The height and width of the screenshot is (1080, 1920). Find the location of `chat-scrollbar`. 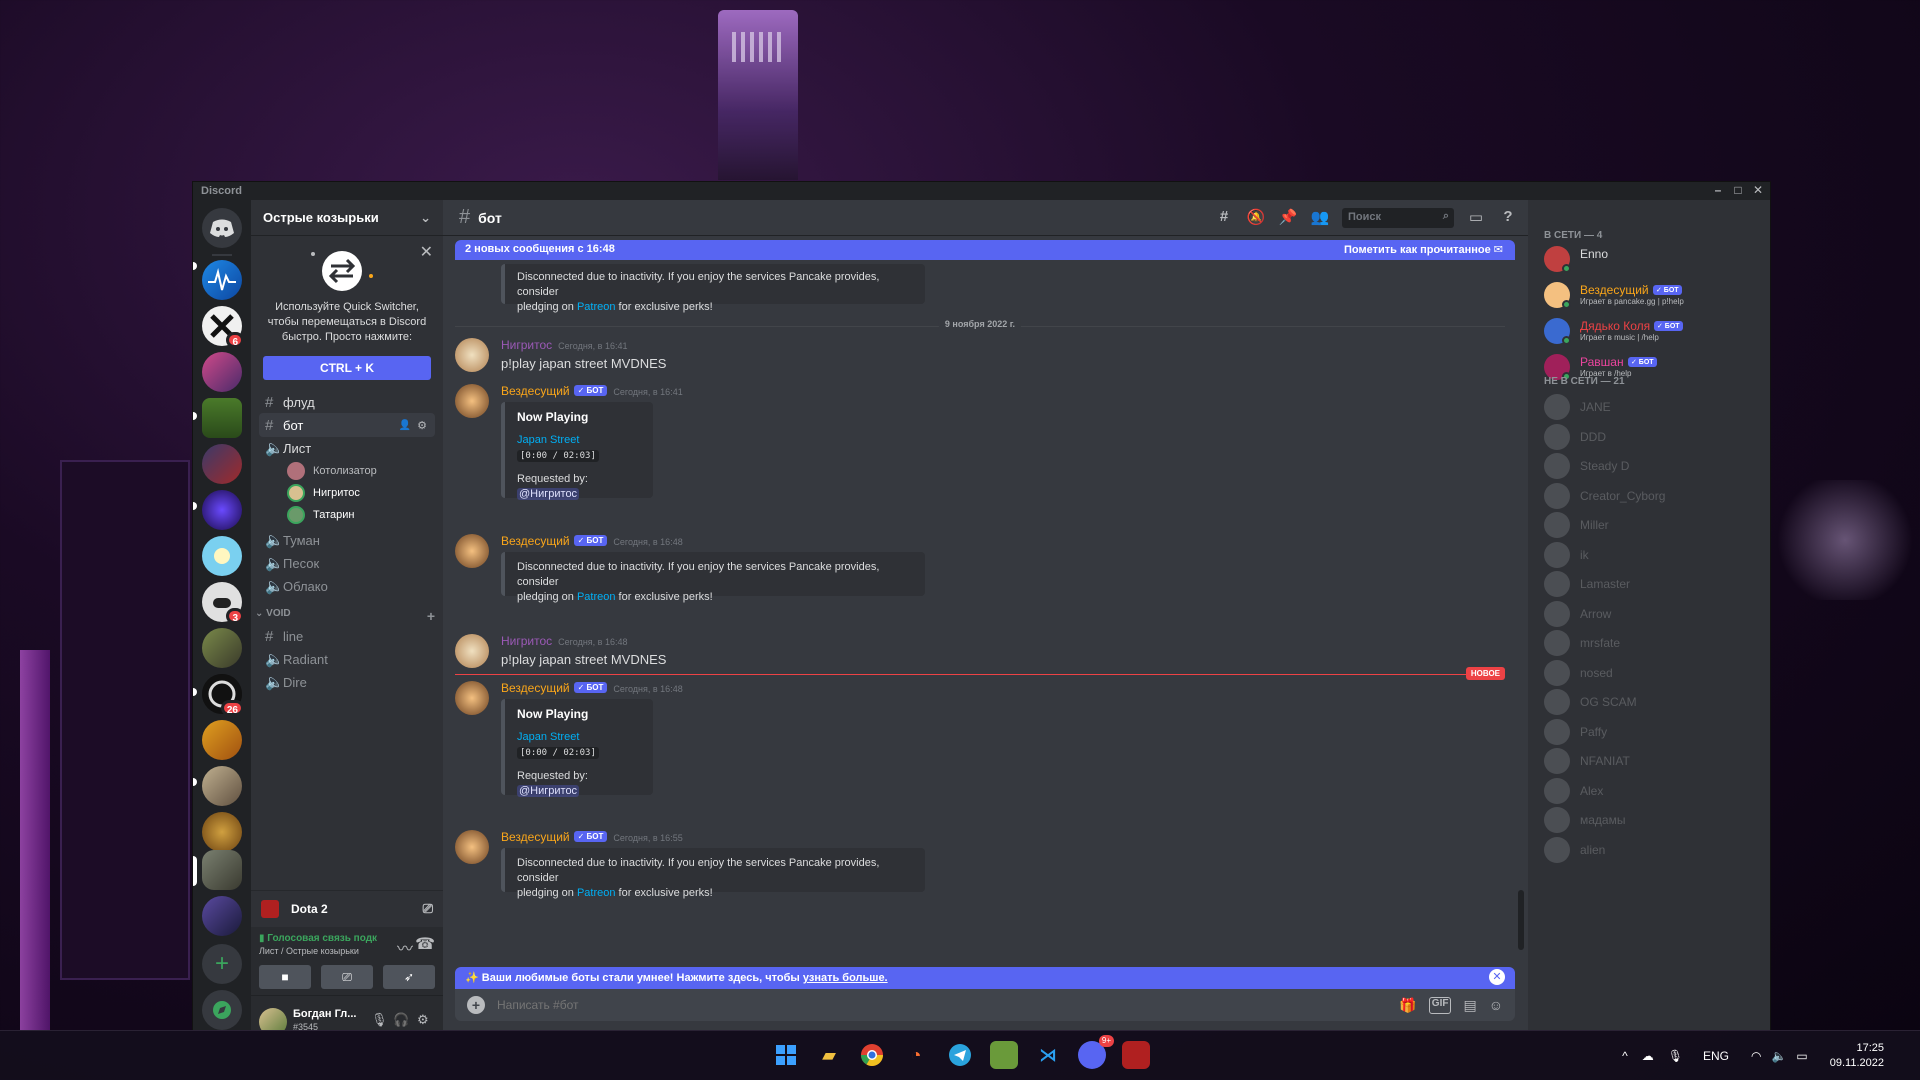

chat-scrollbar is located at coordinates (1521, 920).